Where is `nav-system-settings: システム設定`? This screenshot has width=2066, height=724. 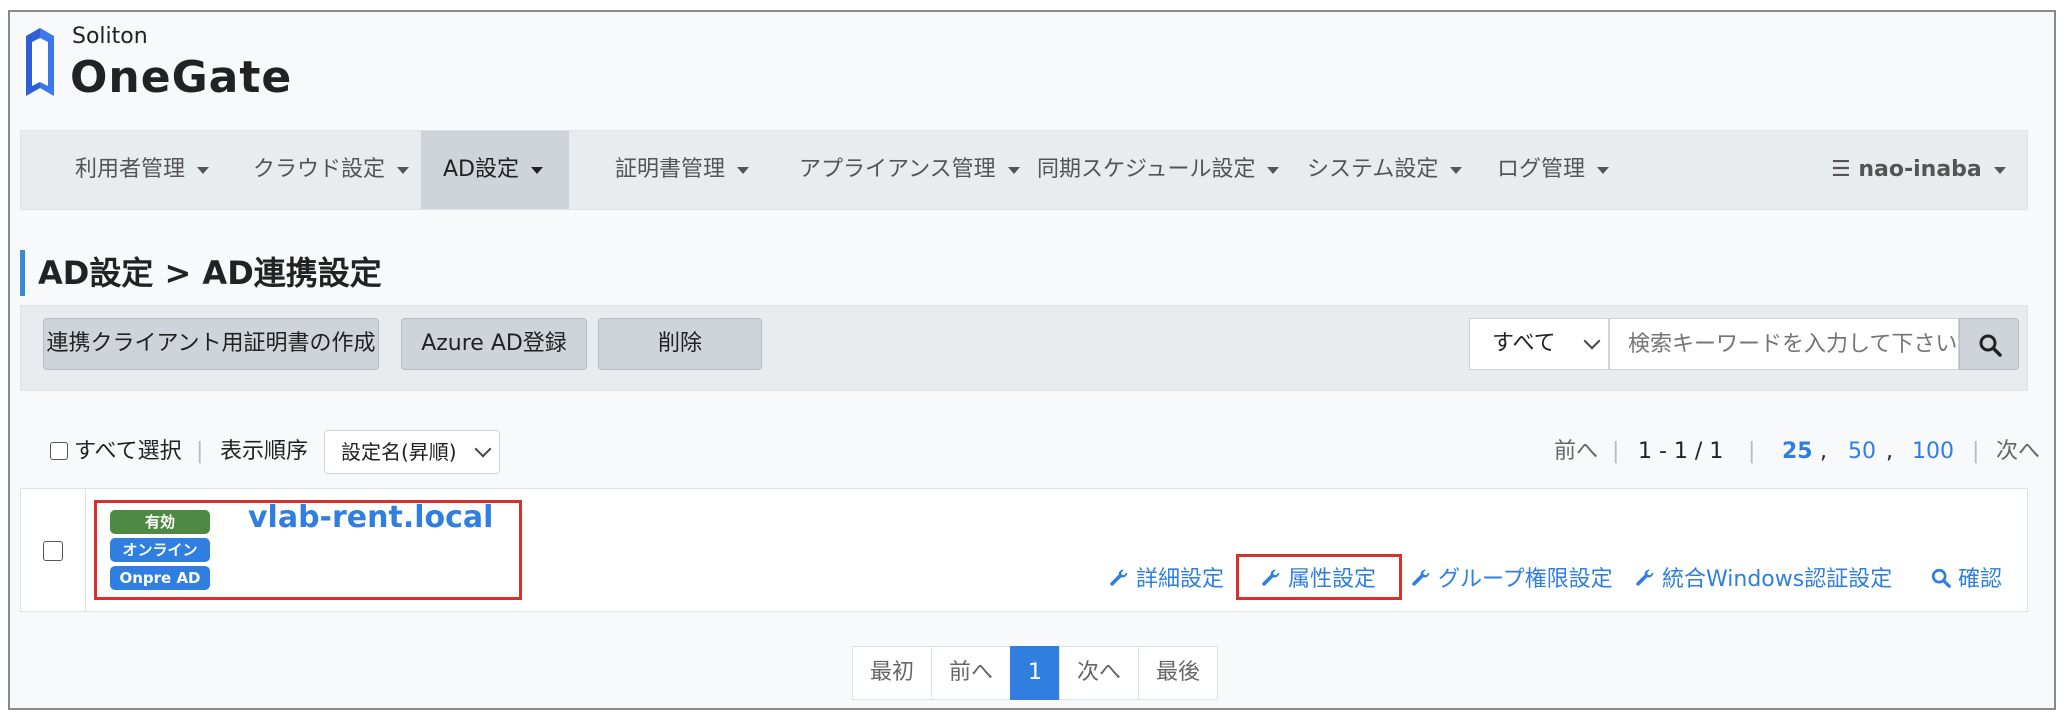 nav-system-settings: システム設定 is located at coordinates (1384, 170).